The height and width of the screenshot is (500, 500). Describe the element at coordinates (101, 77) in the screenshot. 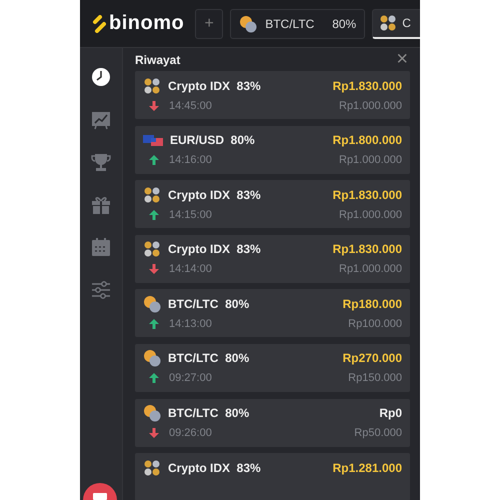

I see `clock-icon` at that location.